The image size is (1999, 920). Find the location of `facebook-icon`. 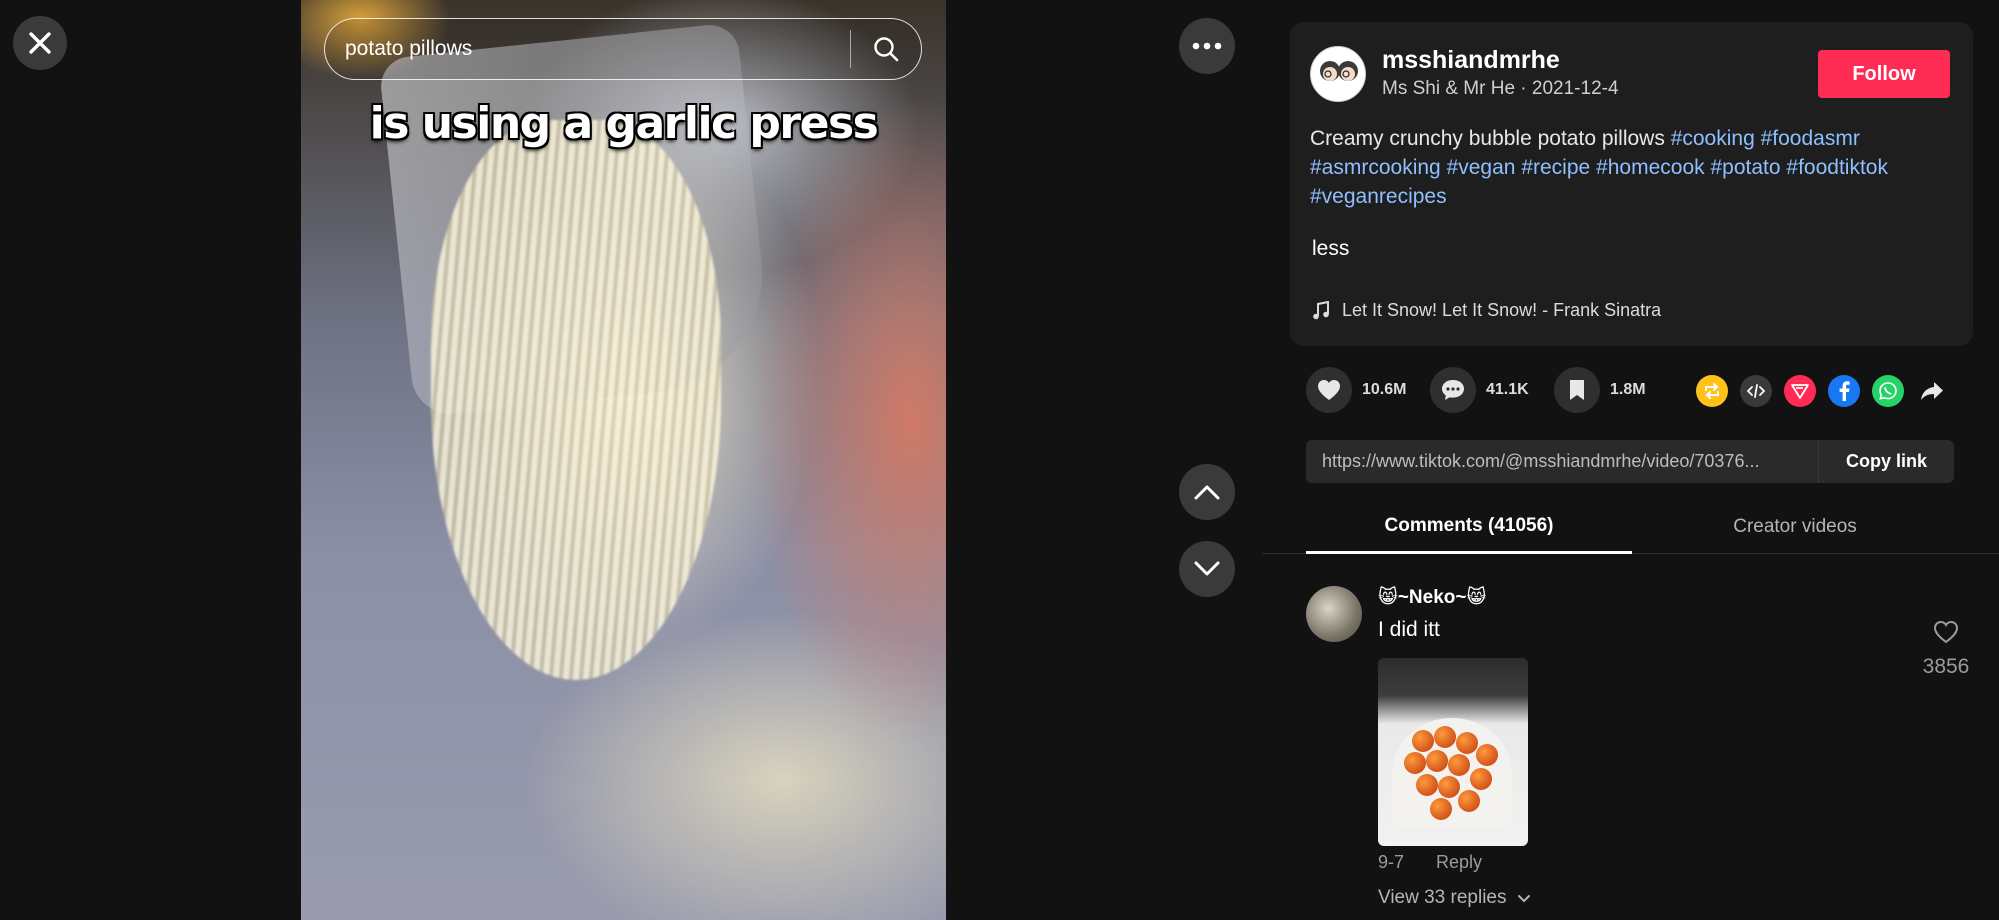

facebook-icon is located at coordinates (1844, 391).